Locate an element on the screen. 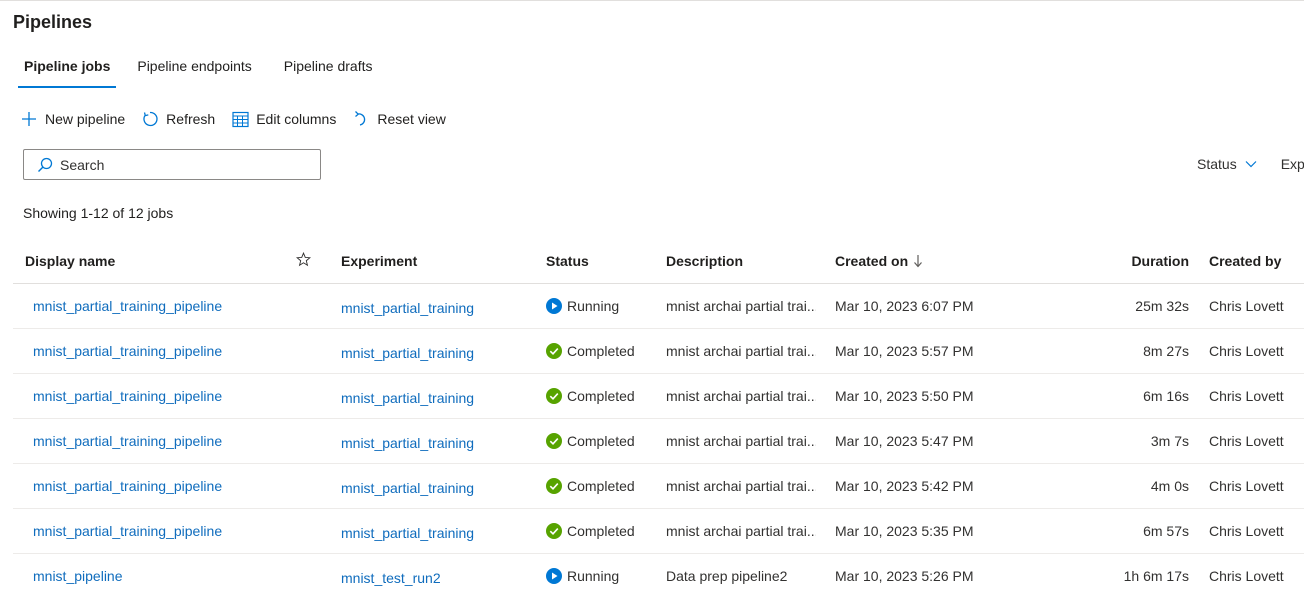 The height and width of the screenshot is (597, 1304). created-on-cell: Mar 10, 2023 5:42 PM is located at coordinates (904, 486).